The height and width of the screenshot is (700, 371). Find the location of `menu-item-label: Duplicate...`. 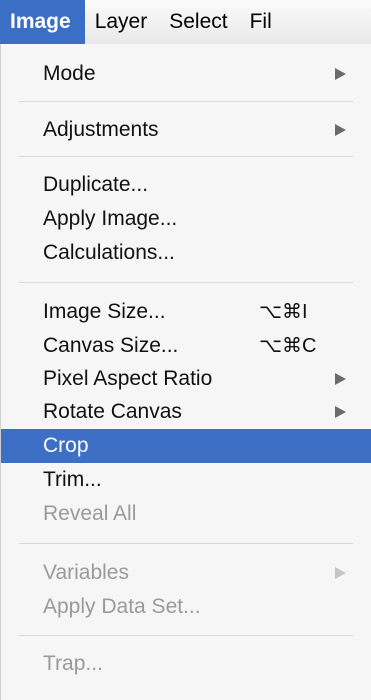

menu-item-label: Duplicate... is located at coordinates (96, 184).